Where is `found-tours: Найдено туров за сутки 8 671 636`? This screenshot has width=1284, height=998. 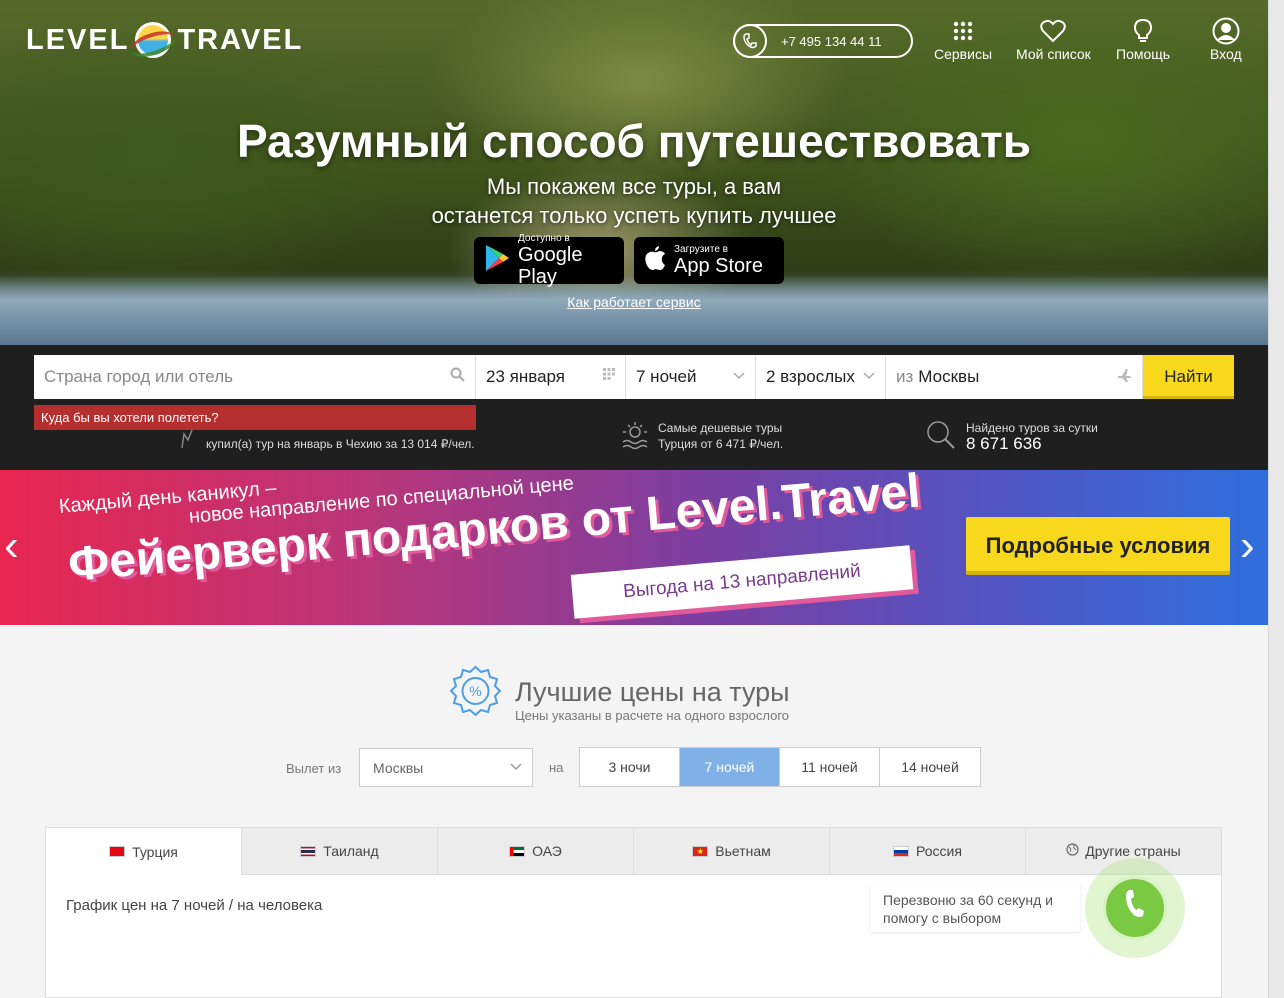 found-tours: Найдено туров за сутки 8 671 636 is located at coordinates (1012, 436).